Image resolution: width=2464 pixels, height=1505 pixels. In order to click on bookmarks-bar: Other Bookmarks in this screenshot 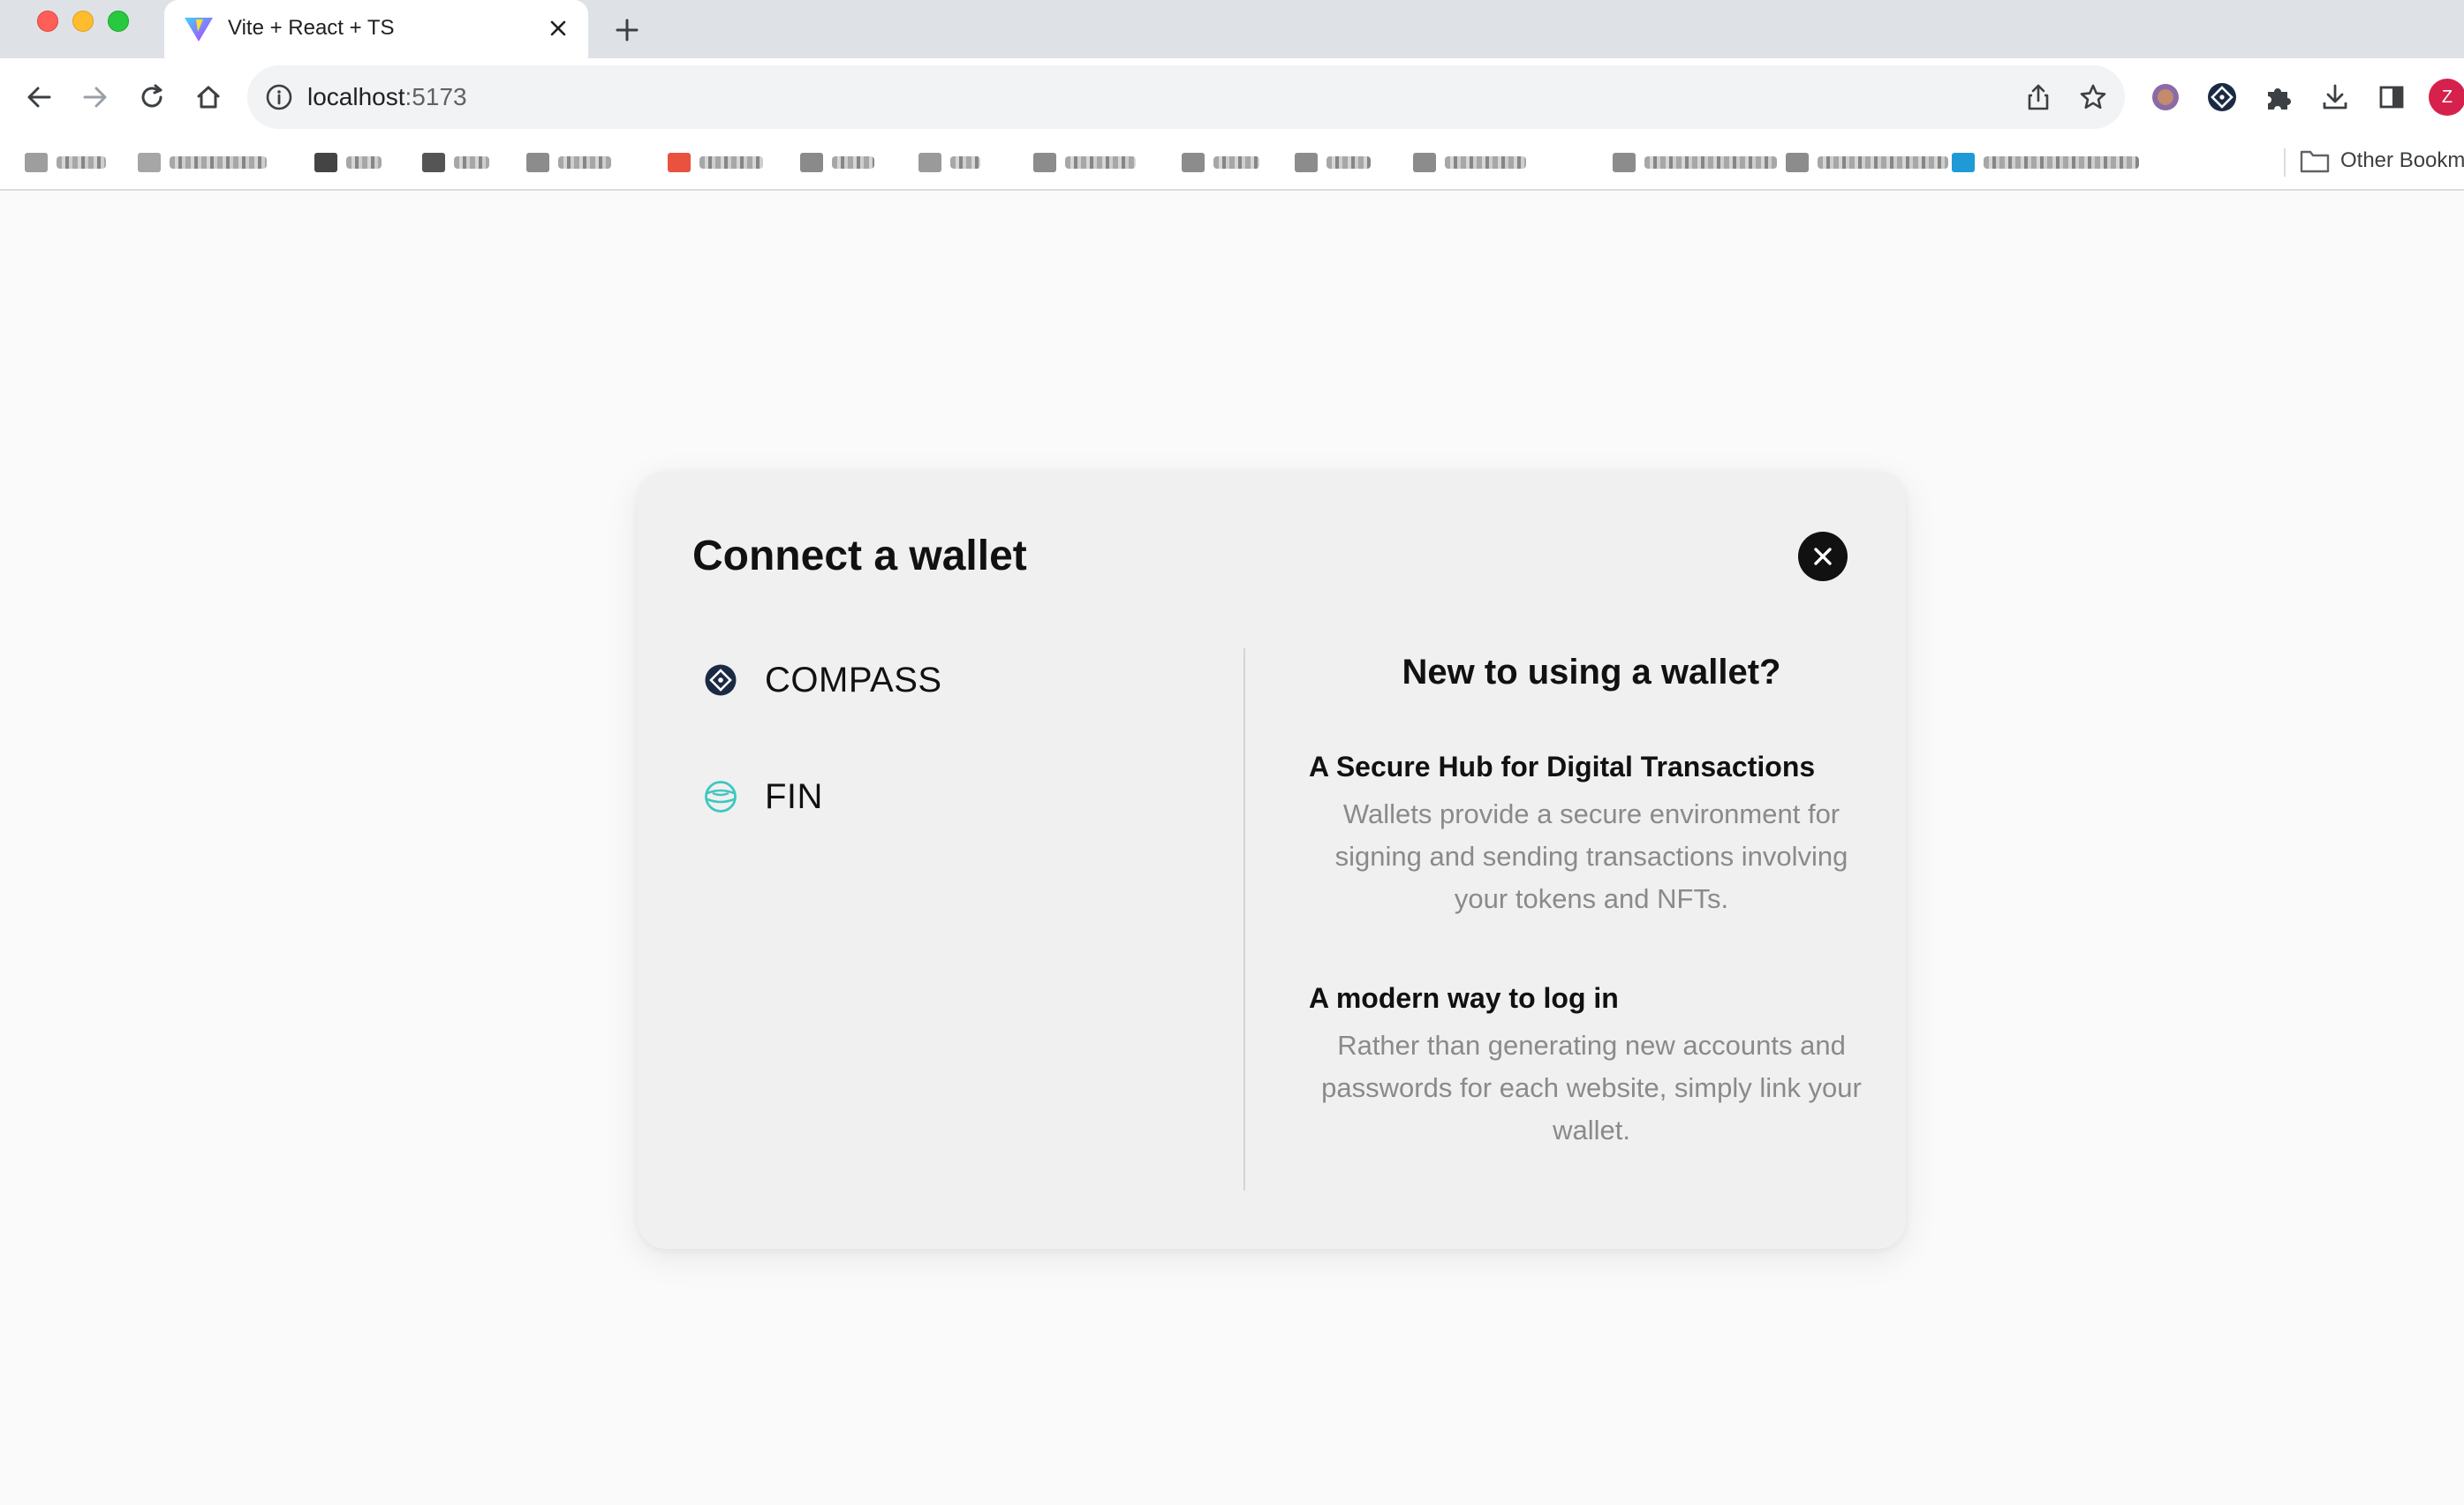, I will do `click(1232, 160)`.